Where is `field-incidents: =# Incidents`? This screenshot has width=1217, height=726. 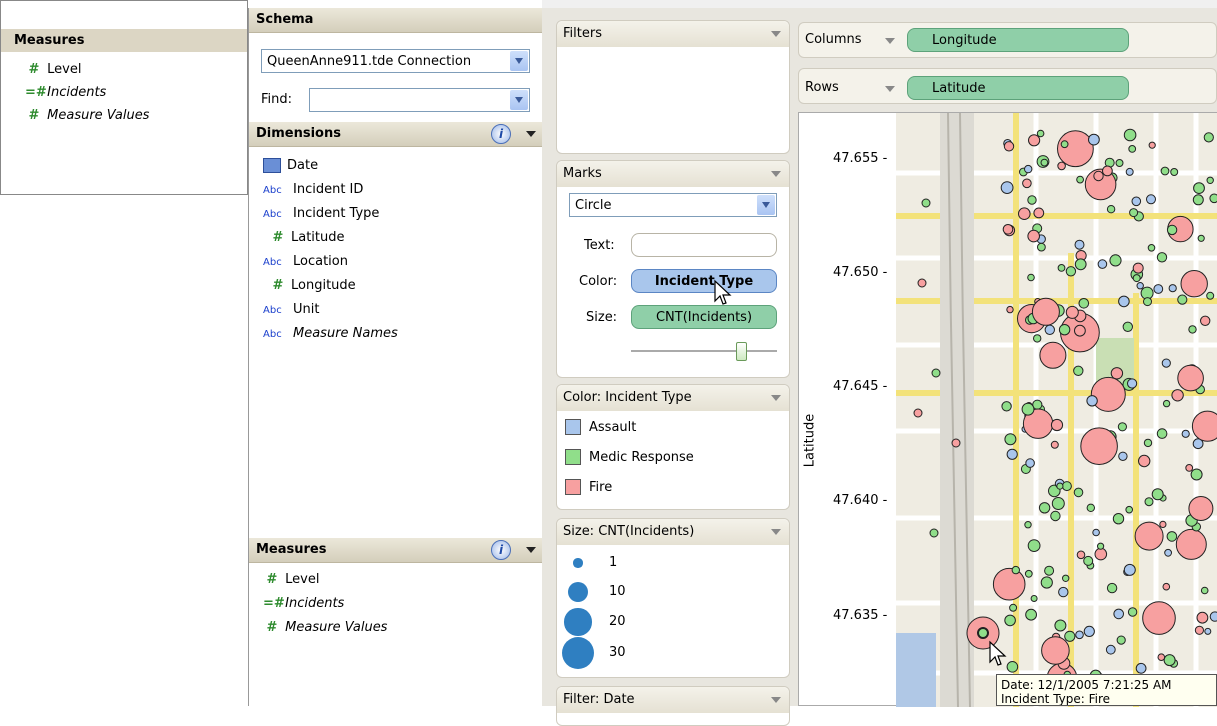 field-incidents: =# Incidents is located at coordinates (303, 603).